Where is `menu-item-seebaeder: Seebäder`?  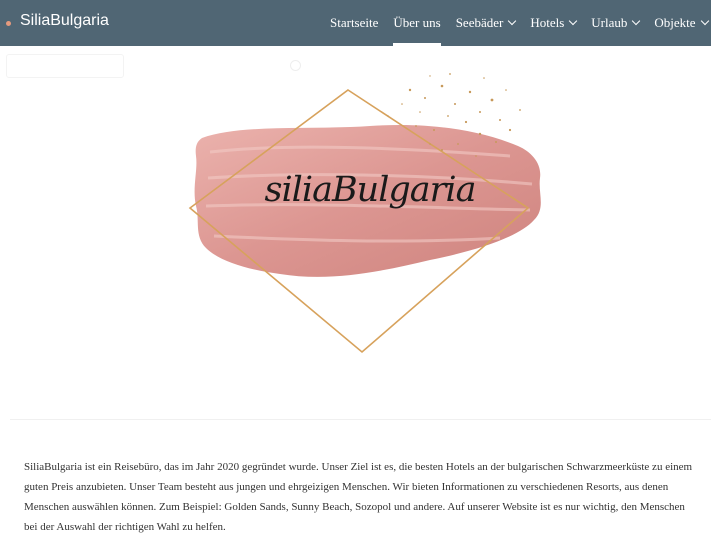
menu-item-seebaeder: Seebäder is located at coordinates (486, 23).